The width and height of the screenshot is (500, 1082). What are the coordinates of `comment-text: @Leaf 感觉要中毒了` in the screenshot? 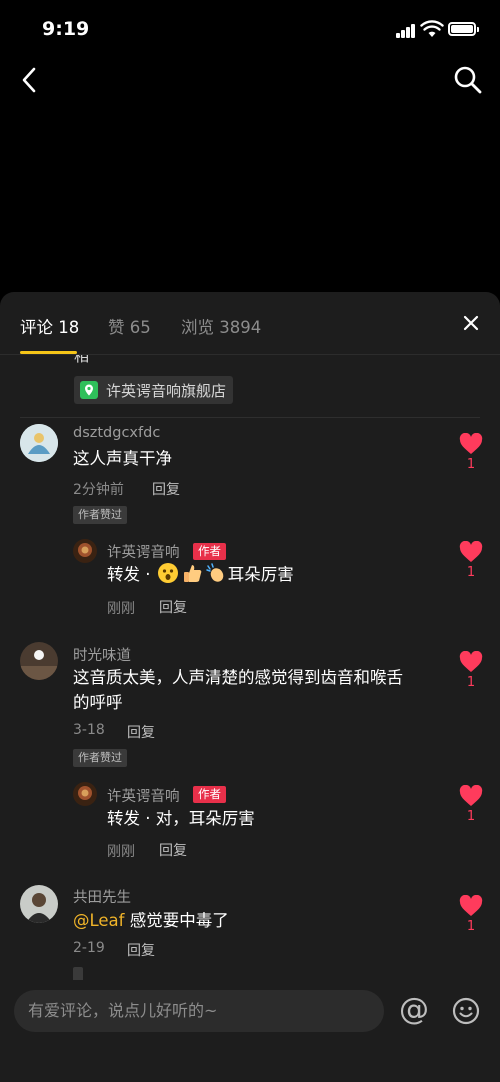 It's located at (151, 921).